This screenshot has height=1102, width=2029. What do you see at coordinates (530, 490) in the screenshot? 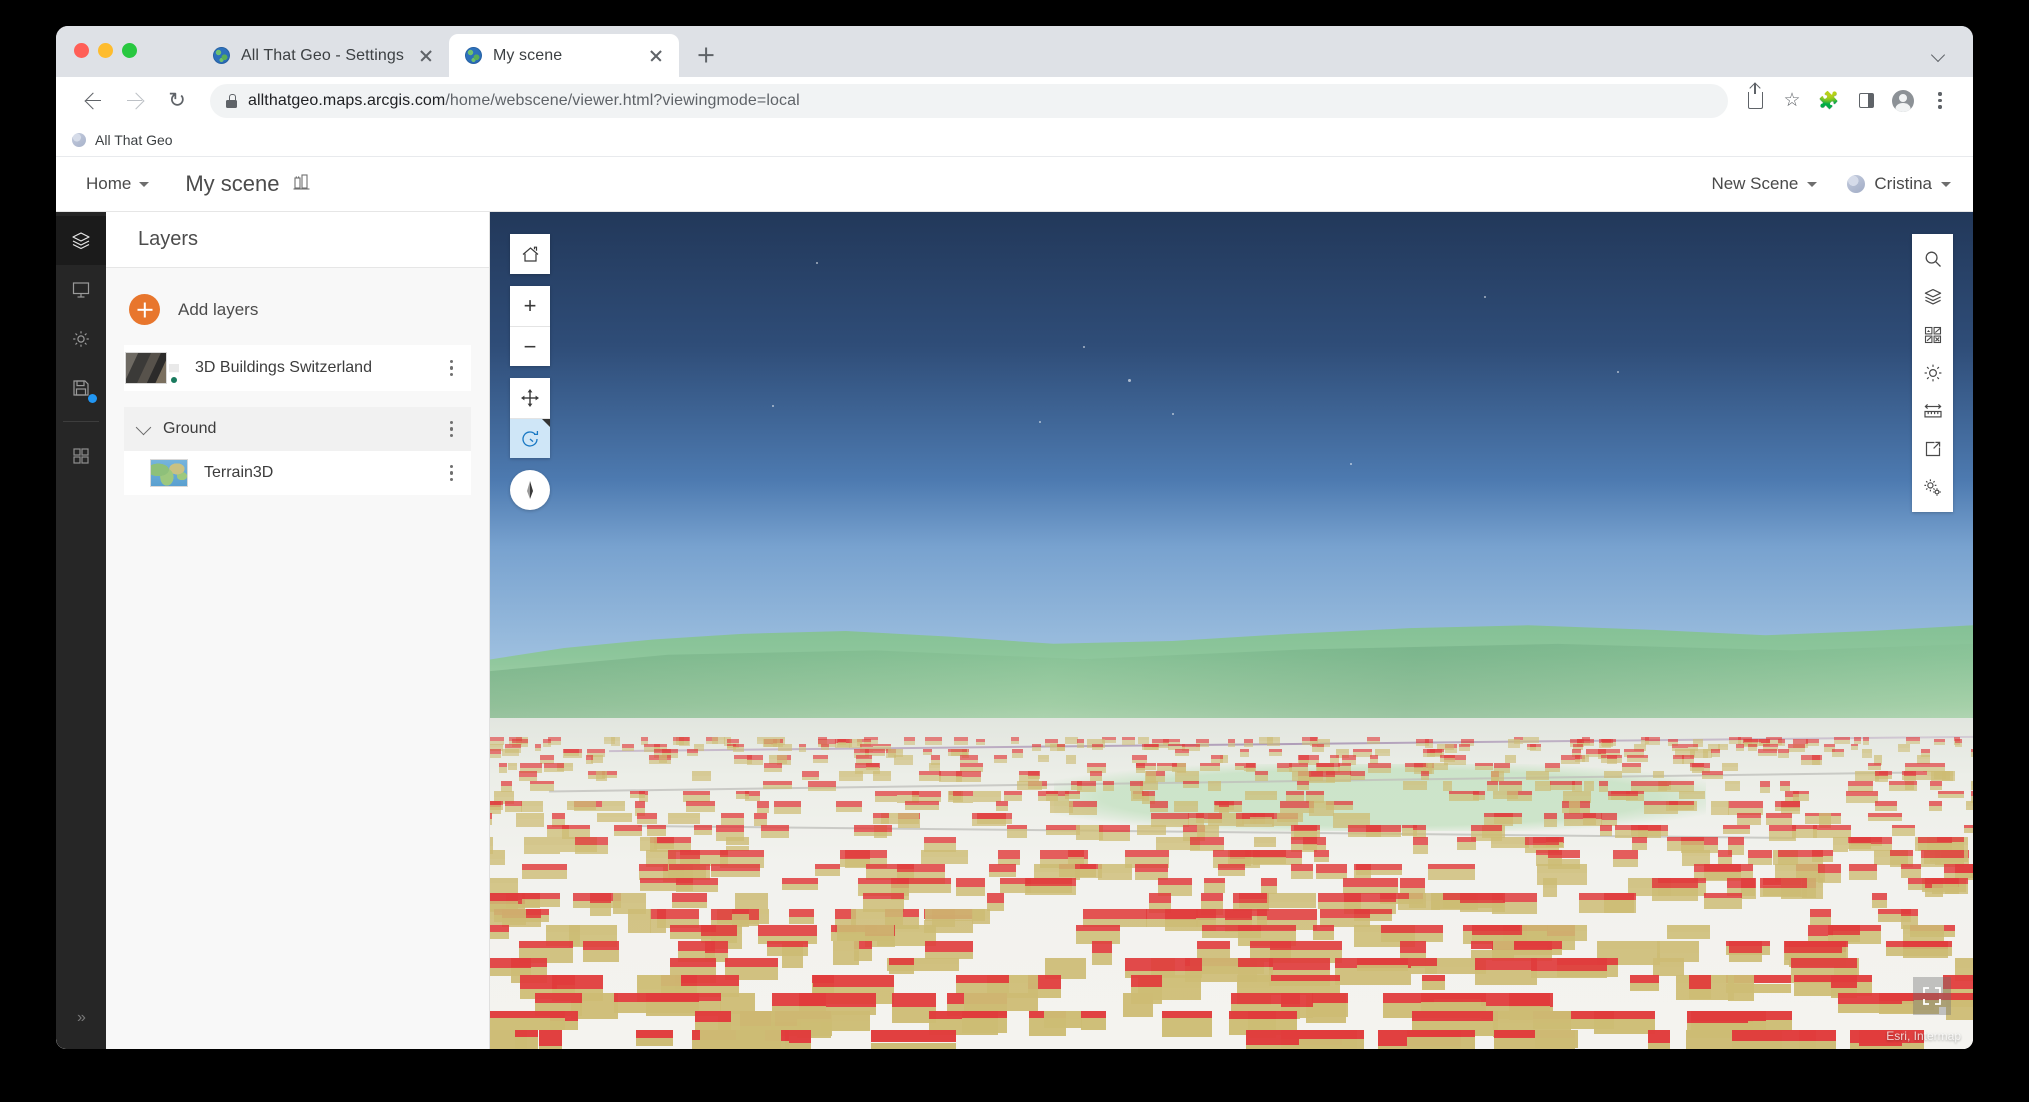
I see `compass-button` at bounding box center [530, 490].